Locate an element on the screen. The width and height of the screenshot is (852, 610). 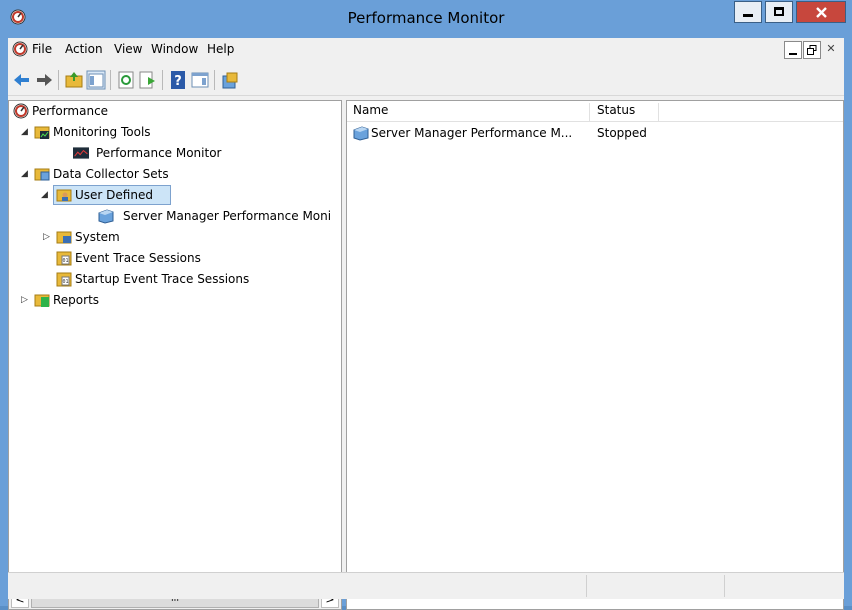
performance-graph-icon is located at coordinates (81, 153).